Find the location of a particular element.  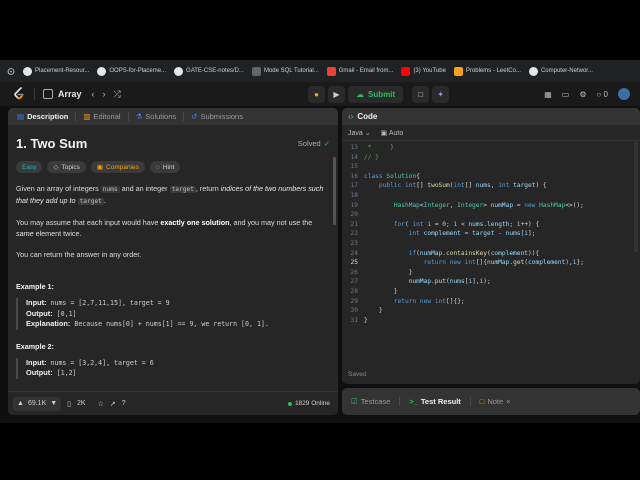

language-select: Java ⌄ is located at coordinates (359, 133).